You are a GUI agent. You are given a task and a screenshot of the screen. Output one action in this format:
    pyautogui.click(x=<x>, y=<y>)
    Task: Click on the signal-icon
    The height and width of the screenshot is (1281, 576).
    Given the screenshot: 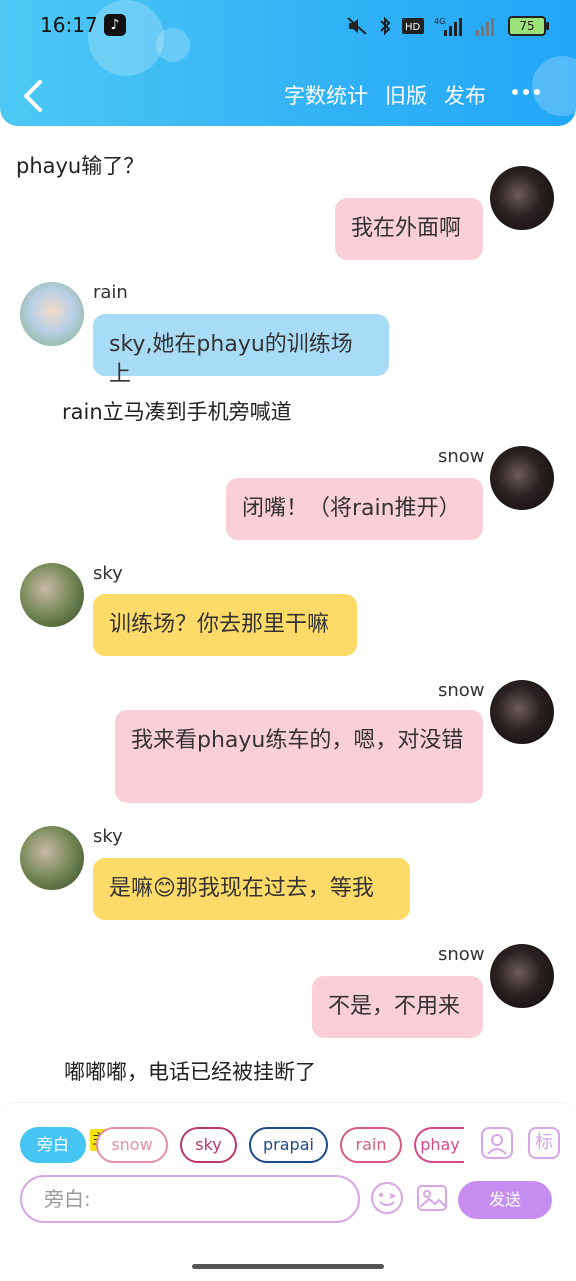 What is the action you would take?
    pyautogui.click(x=485, y=27)
    